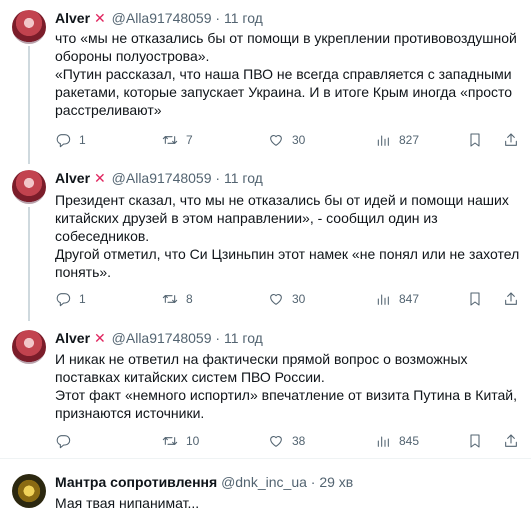  Describe the element at coordinates (409, 441) in the screenshot. I see `views-count: 845` at that location.